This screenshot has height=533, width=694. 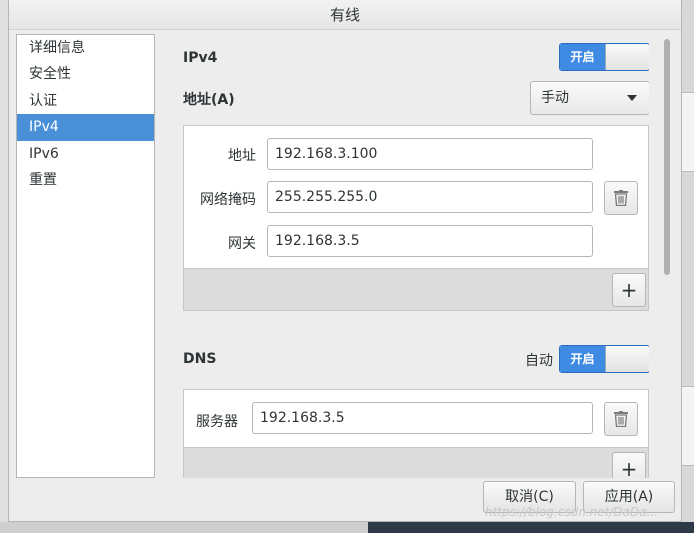 I want to click on dns-auto-toggle: 开启, so click(x=604, y=359).